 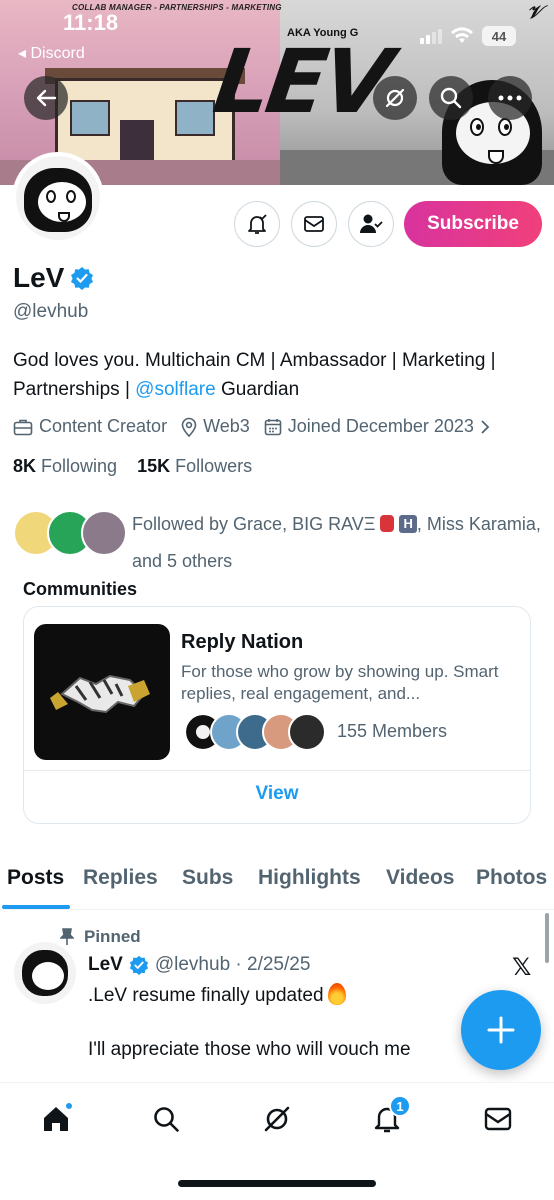 I want to click on post-author-avatar, so click(x=45, y=973).